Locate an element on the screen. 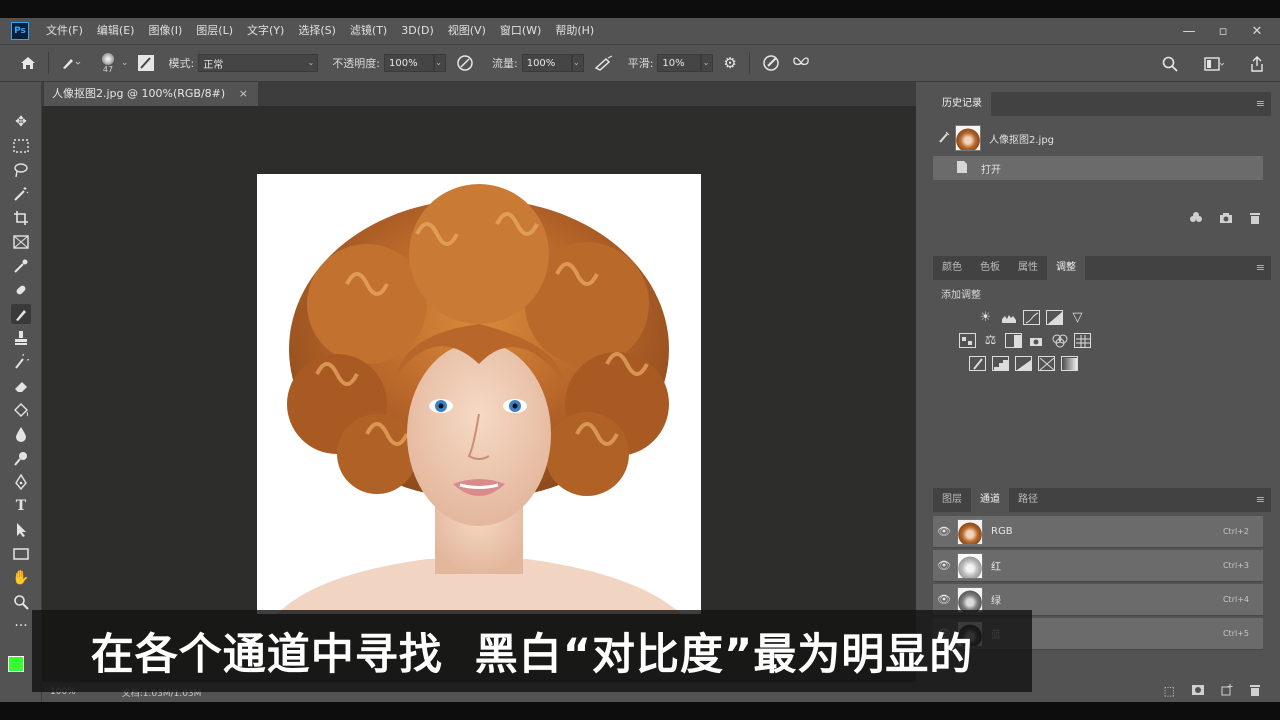  type-tool-icon: T is located at coordinates (21, 506).